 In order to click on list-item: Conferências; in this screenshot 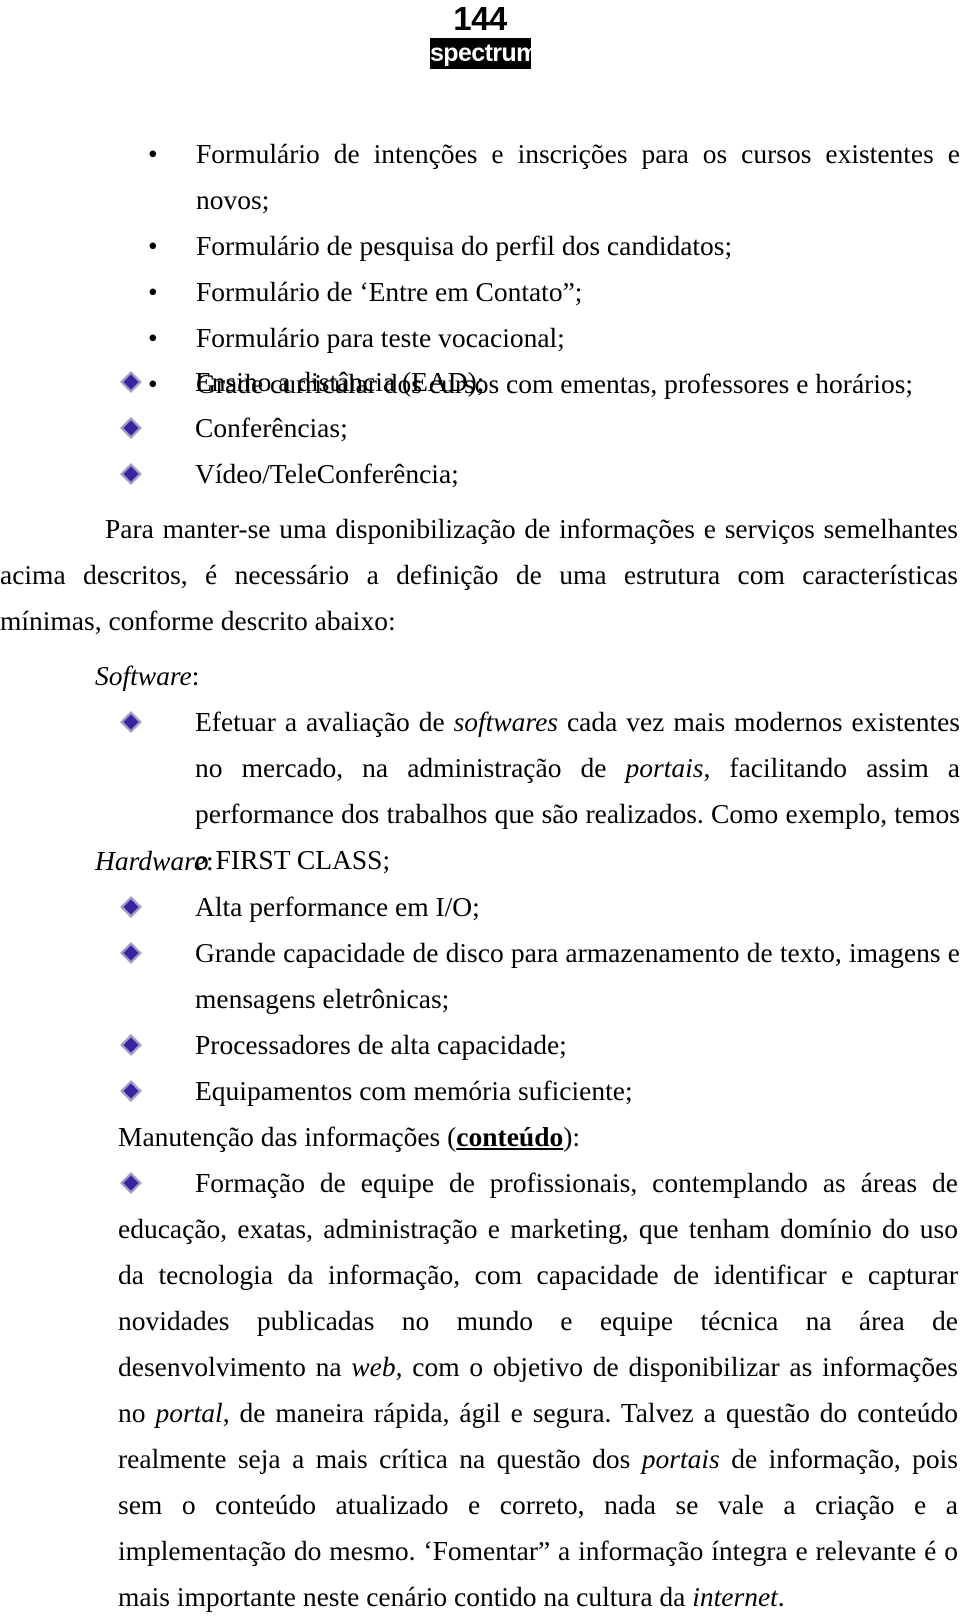, I will do `click(480, 428)`.